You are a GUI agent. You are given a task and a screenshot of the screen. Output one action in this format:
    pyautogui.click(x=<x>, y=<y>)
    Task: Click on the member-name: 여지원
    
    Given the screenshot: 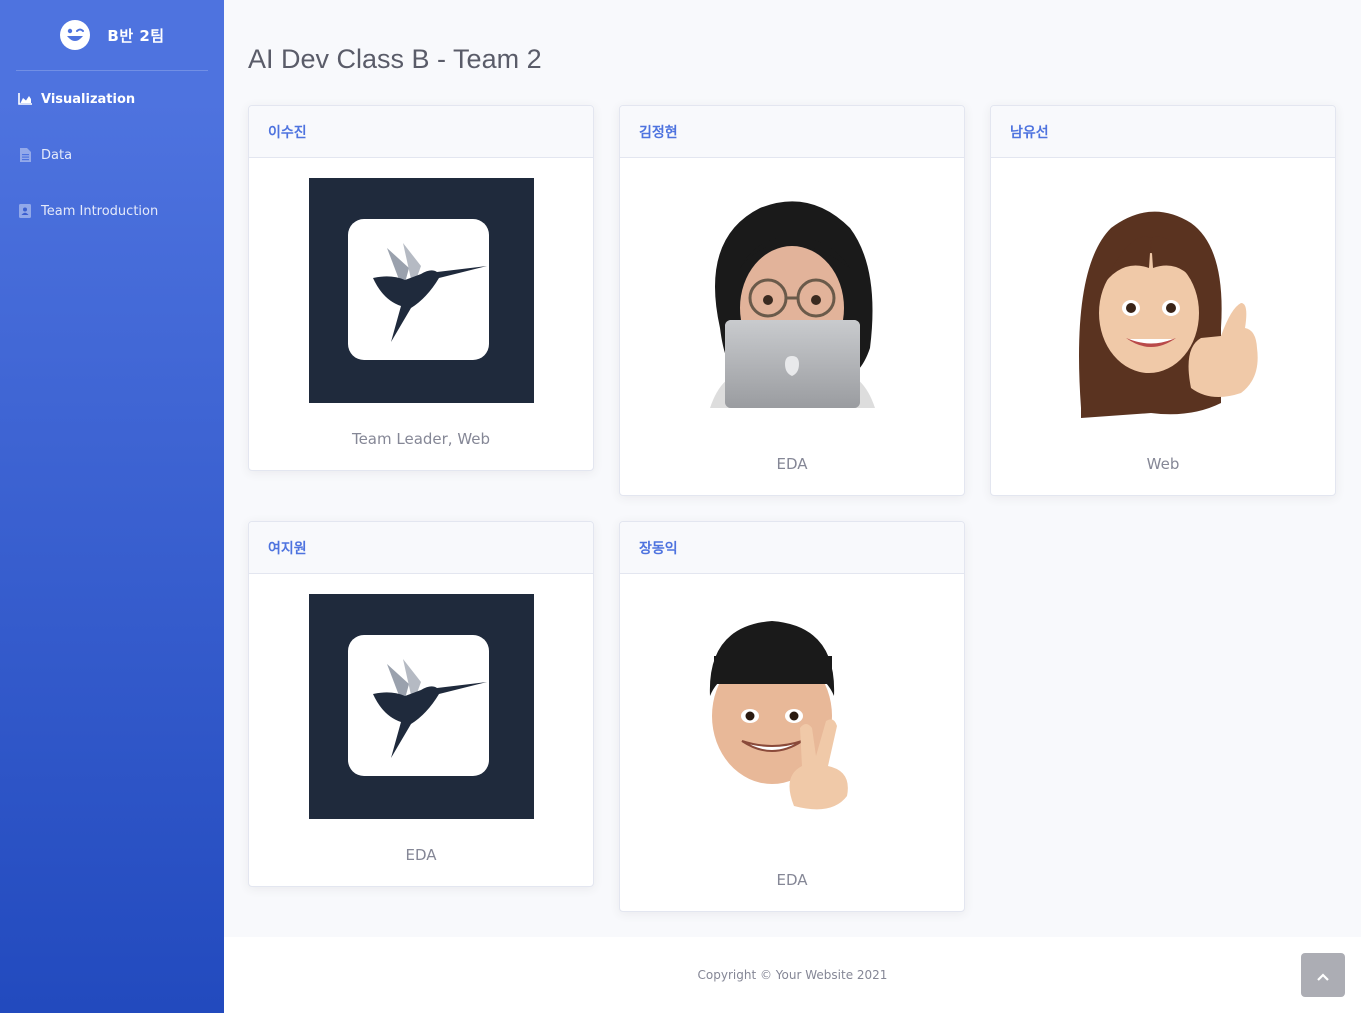 What is the action you would take?
    pyautogui.click(x=421, y=548)
    